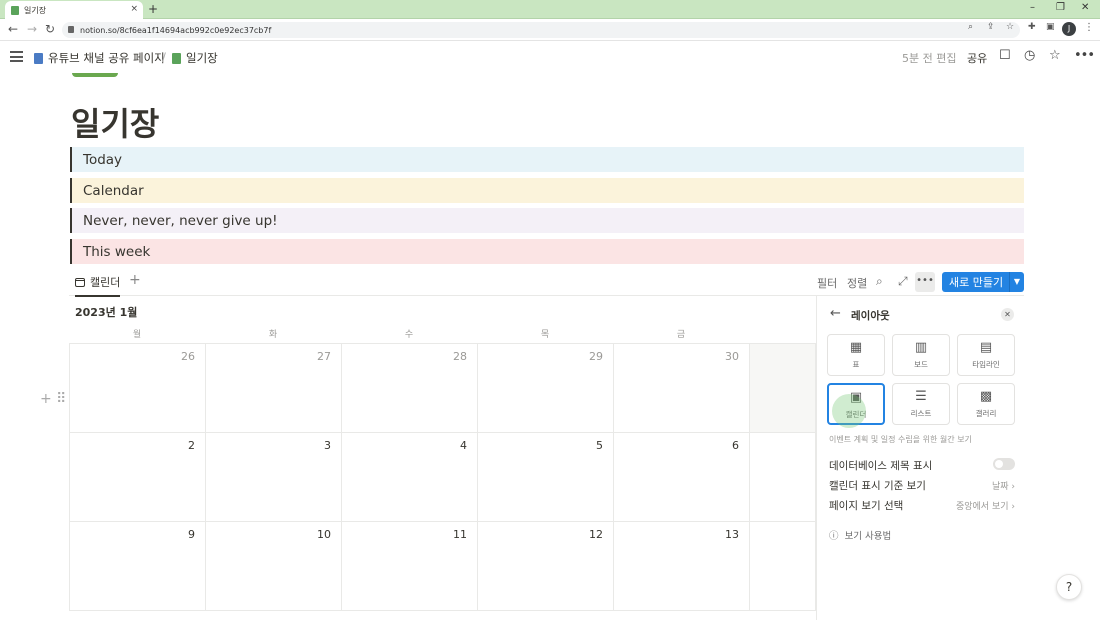 The width and height of the screenshot is (1100, 620). I want to click on layout-option-list: ☰ 리스트, so click(921, 404).